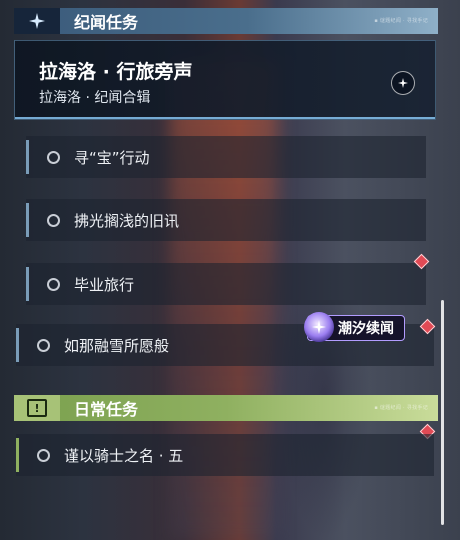 The width and height of the screenshot is (460, 540). Describe the element at coordinates (127, 220) in the screenshot. I see `quest-label: 拂光搁浅的旧讯` at that location.